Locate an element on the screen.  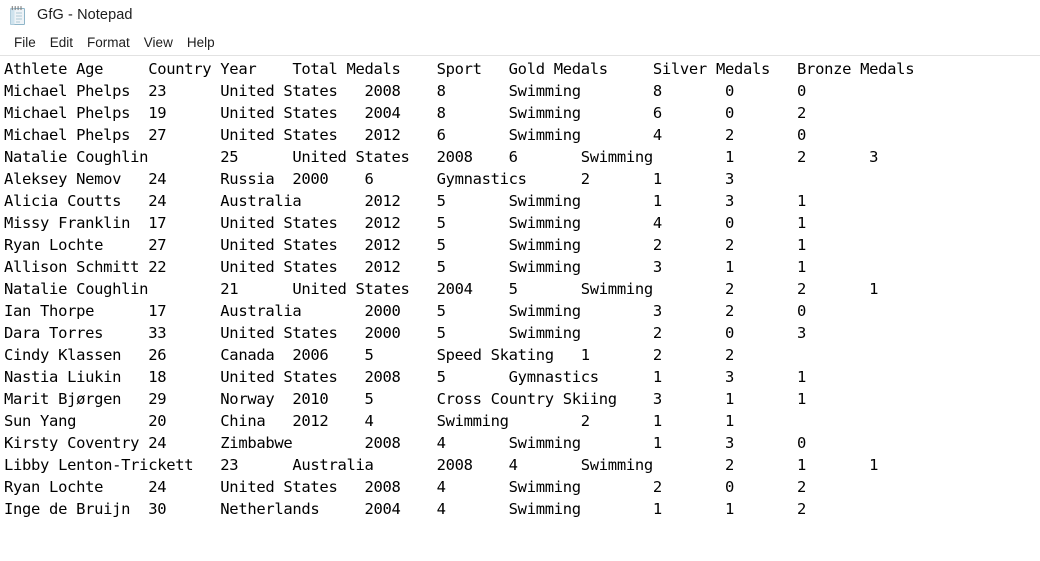
menu-bar: File Edit Format View Help is located at coordinates (520, 43).